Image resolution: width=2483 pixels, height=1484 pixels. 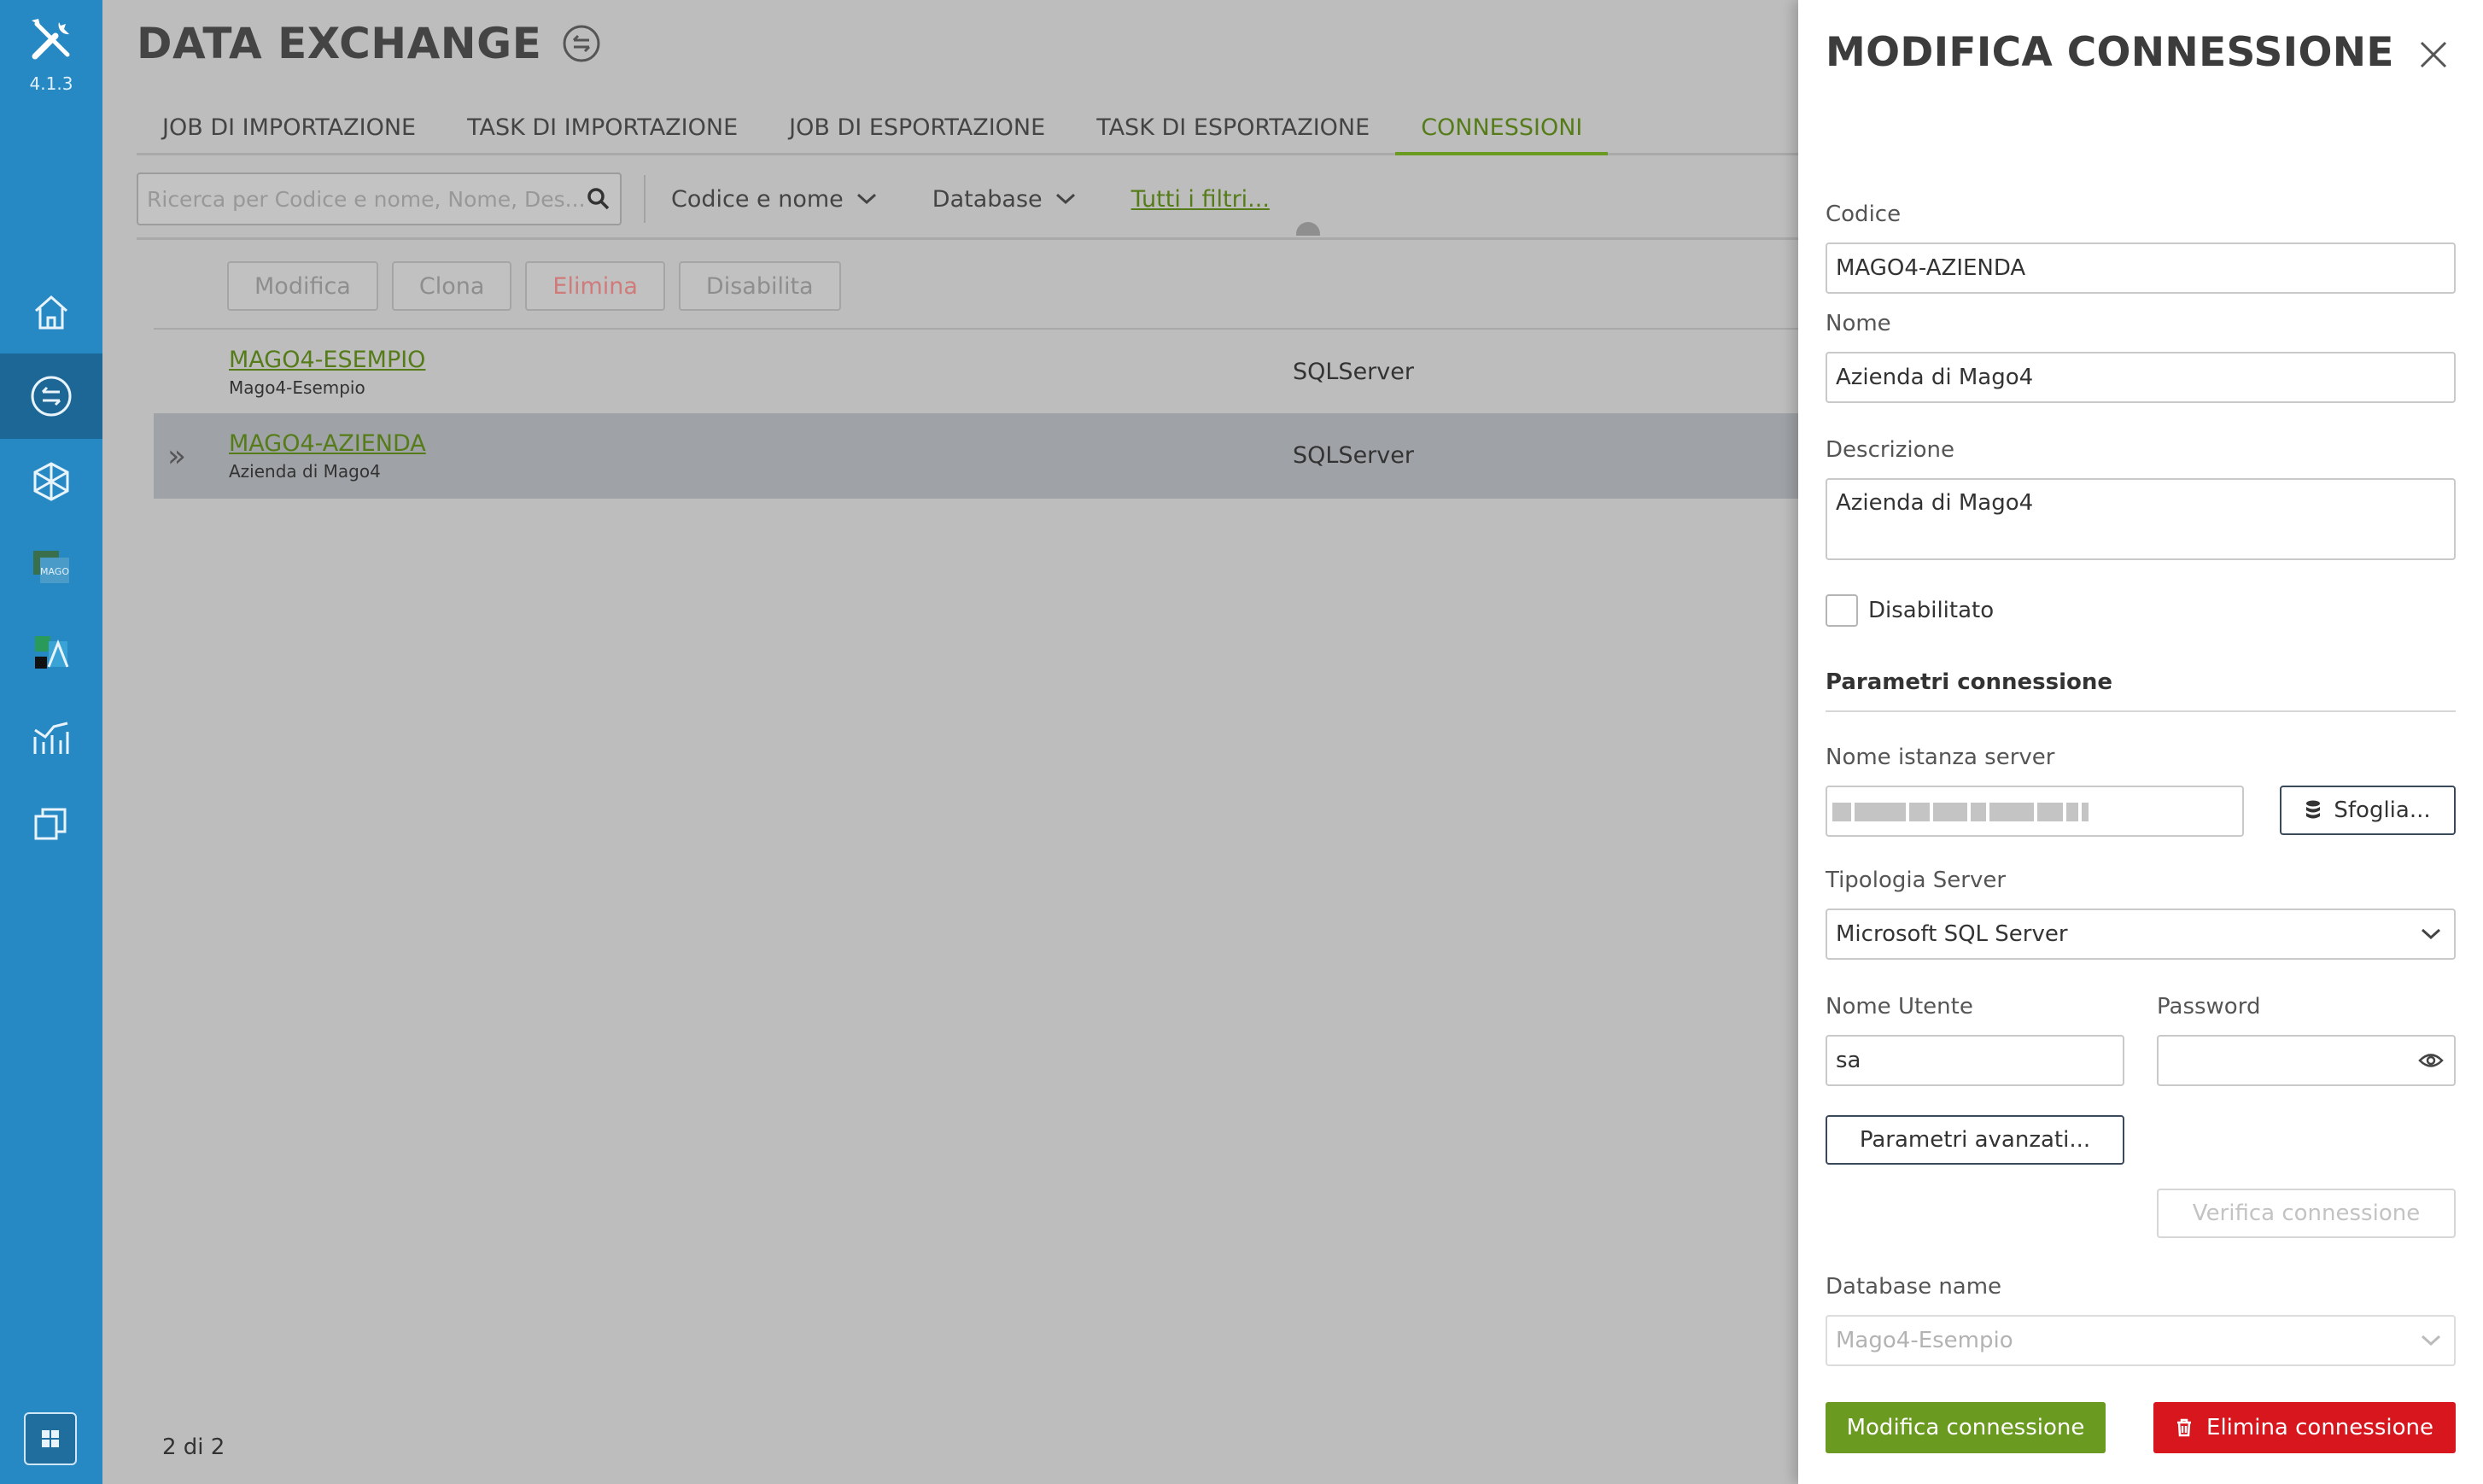 I want to click on action-bar: Modifica Clona Elimina Disabilita, so click(x=534, y=286).